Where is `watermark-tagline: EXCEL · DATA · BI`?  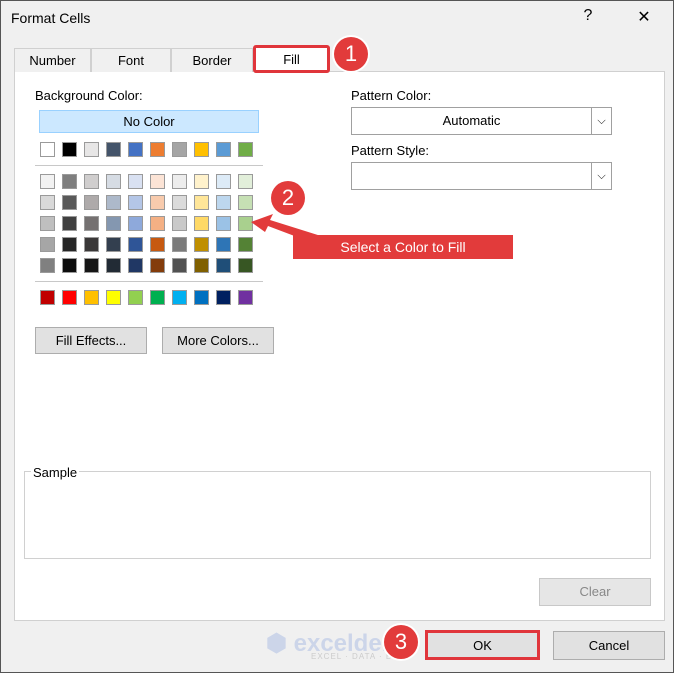 watermark-tagline: EXCEL · DATA · BI is located at coordinates (353, 656).